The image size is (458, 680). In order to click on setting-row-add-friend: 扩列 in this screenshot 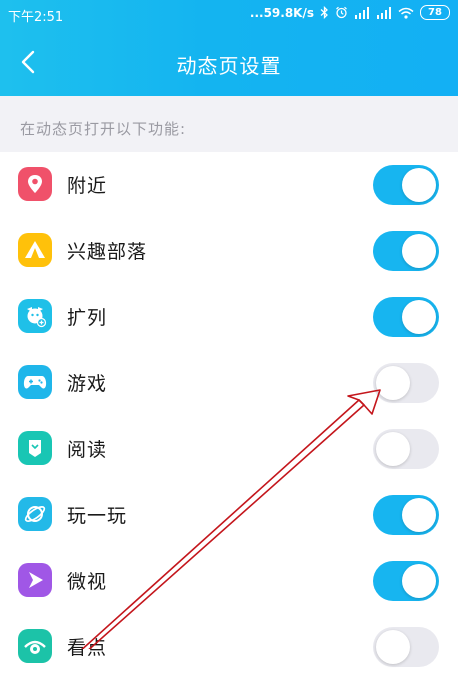, I will do `click(229, 317)`.